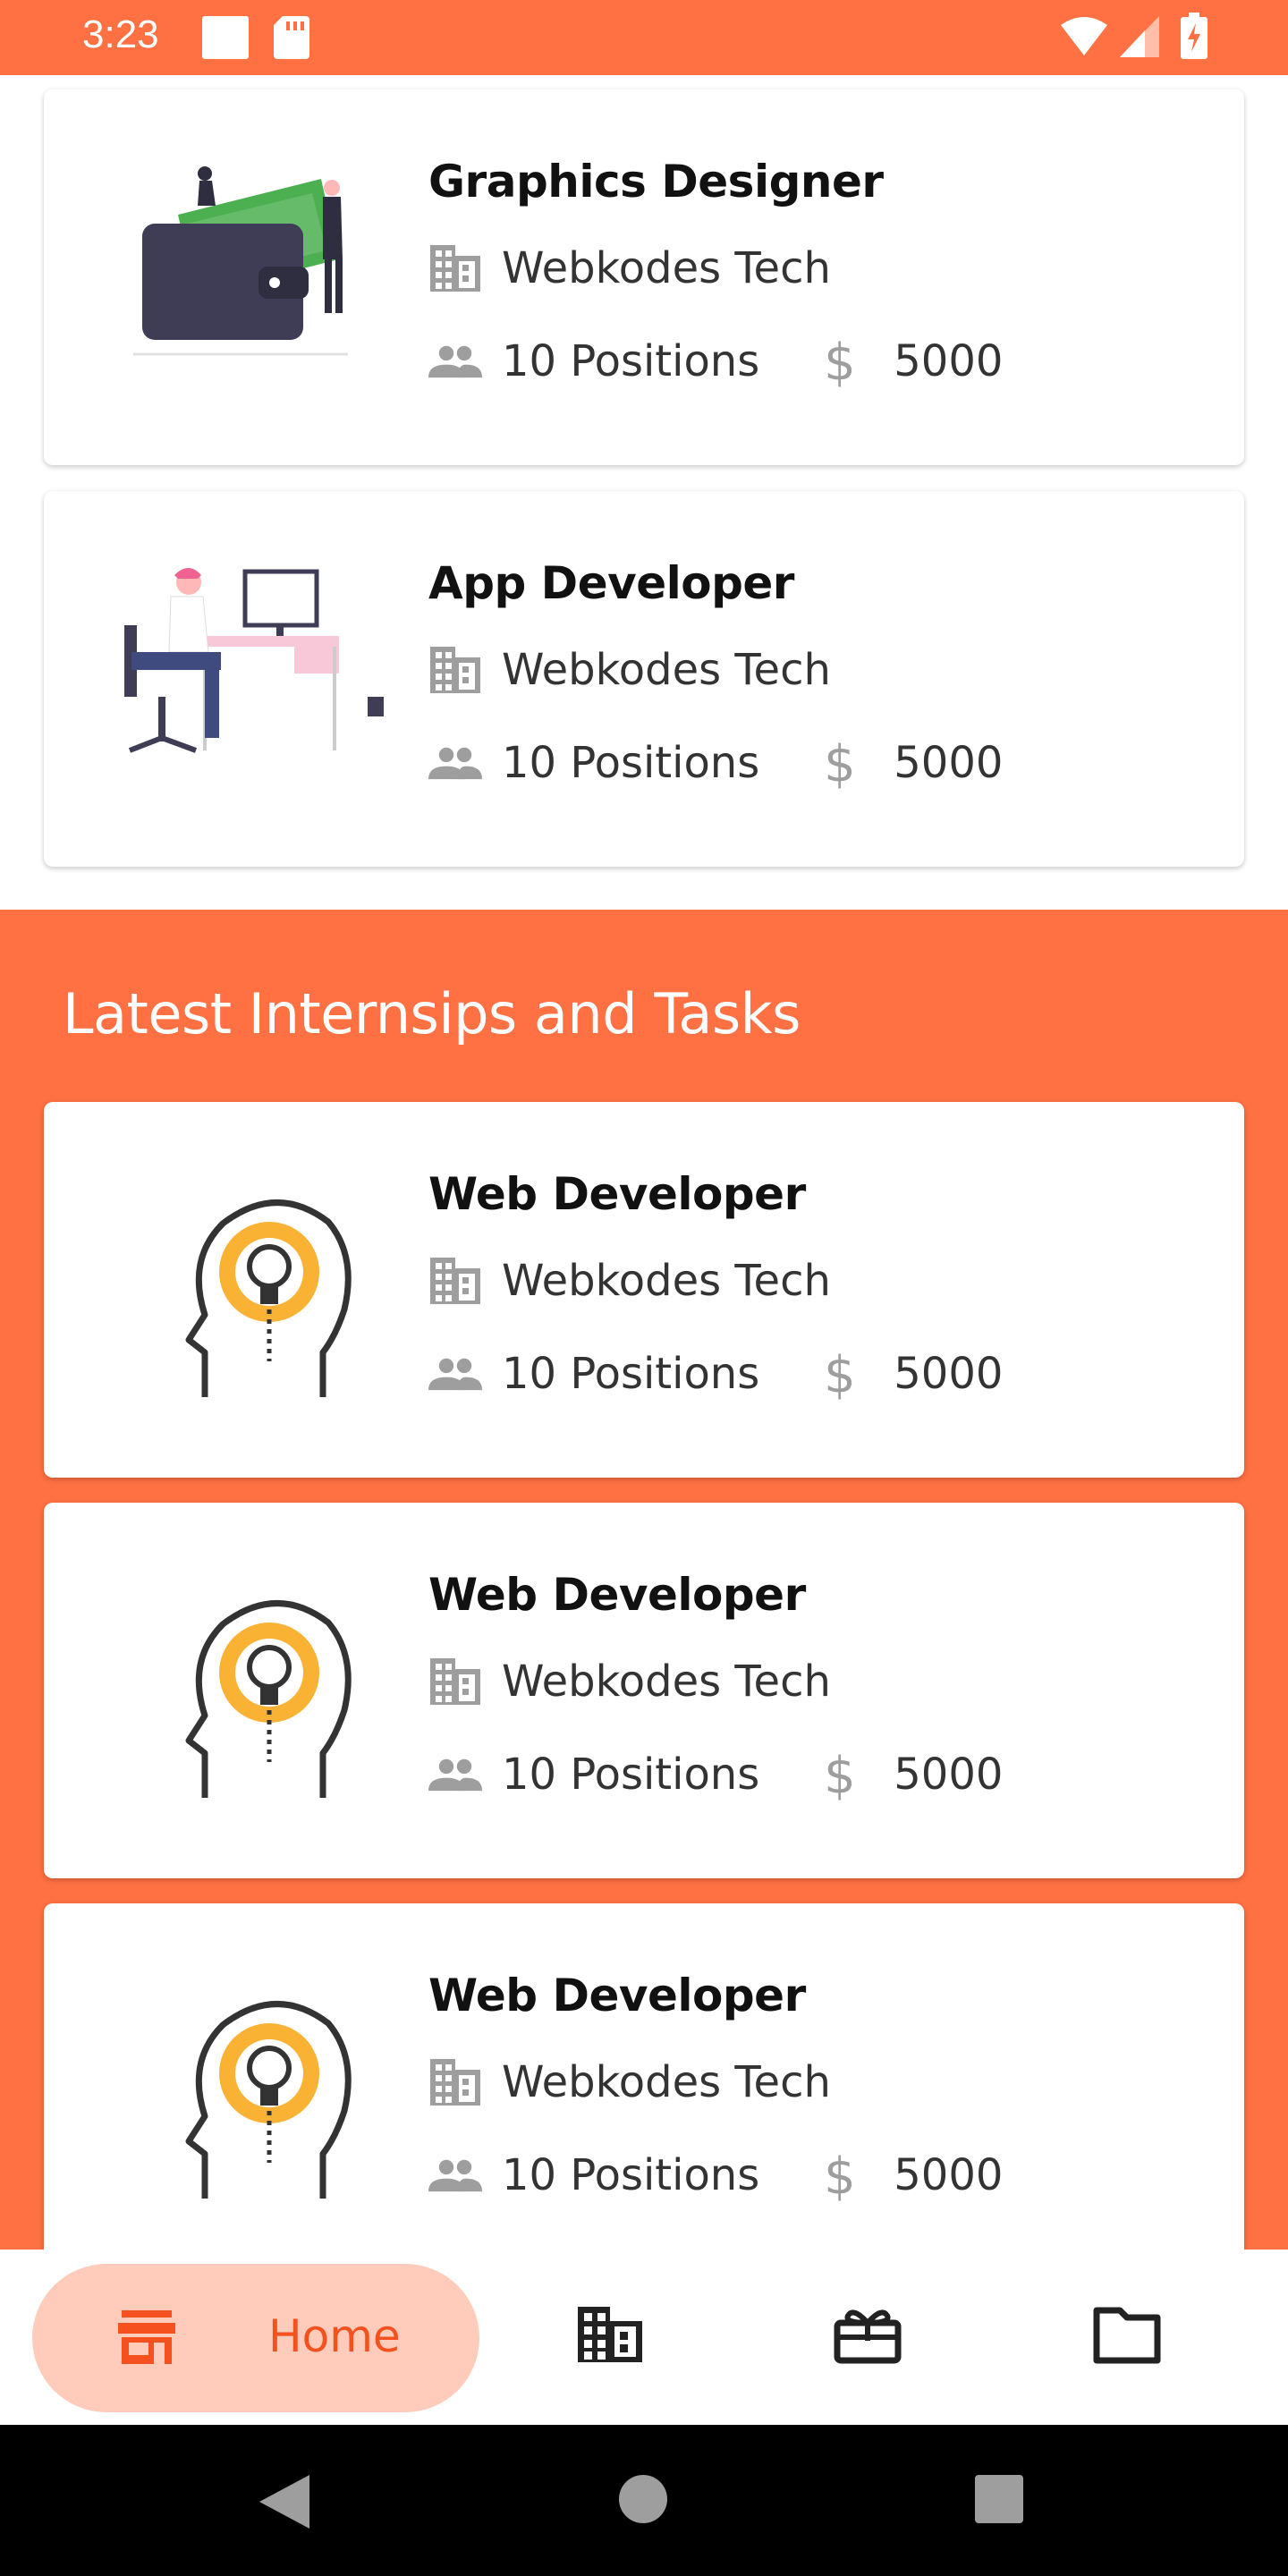 This screenshot has height=2576, width=1288. I want to click on section-heading: Latest Internsips and Tasks, so click(432, 1013).